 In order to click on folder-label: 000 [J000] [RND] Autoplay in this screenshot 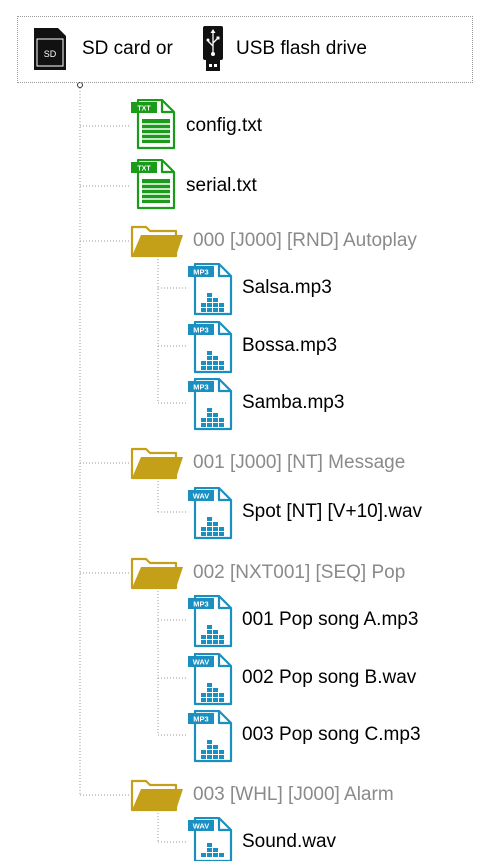, I will do `click(305, 240)`.